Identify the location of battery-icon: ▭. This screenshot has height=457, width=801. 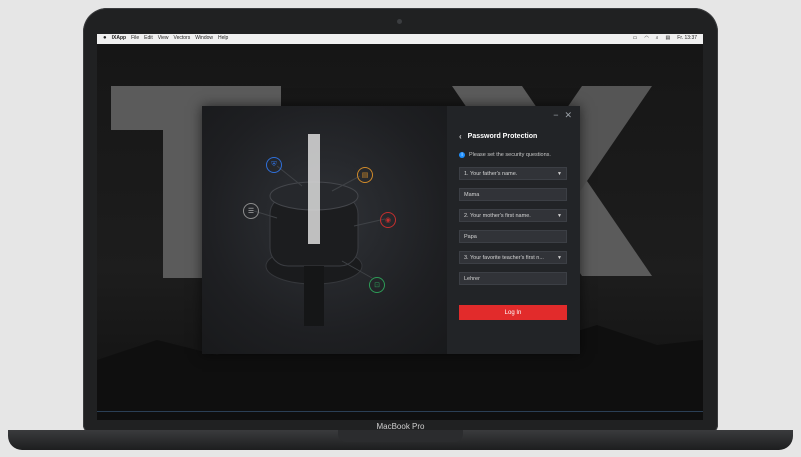
(635, 38).